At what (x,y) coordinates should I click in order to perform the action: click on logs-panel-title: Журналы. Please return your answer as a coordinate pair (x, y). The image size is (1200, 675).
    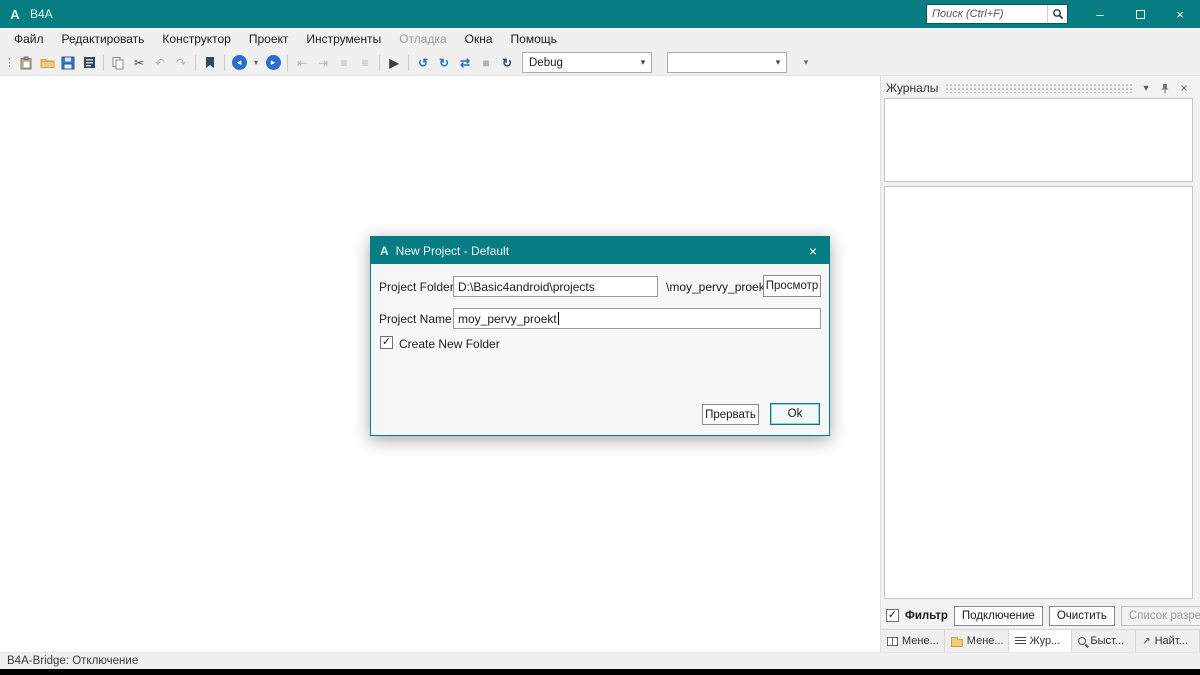
    Looking at the image, I should click on (912, 88).